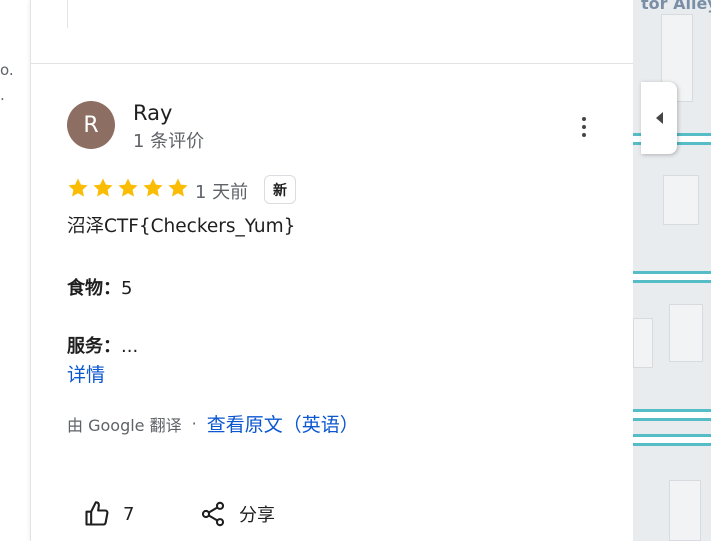  What do you see at coordinates (152, 113) in the screenshot?
I see `reviewer-name: Ray` at bounding box center [152, 113].